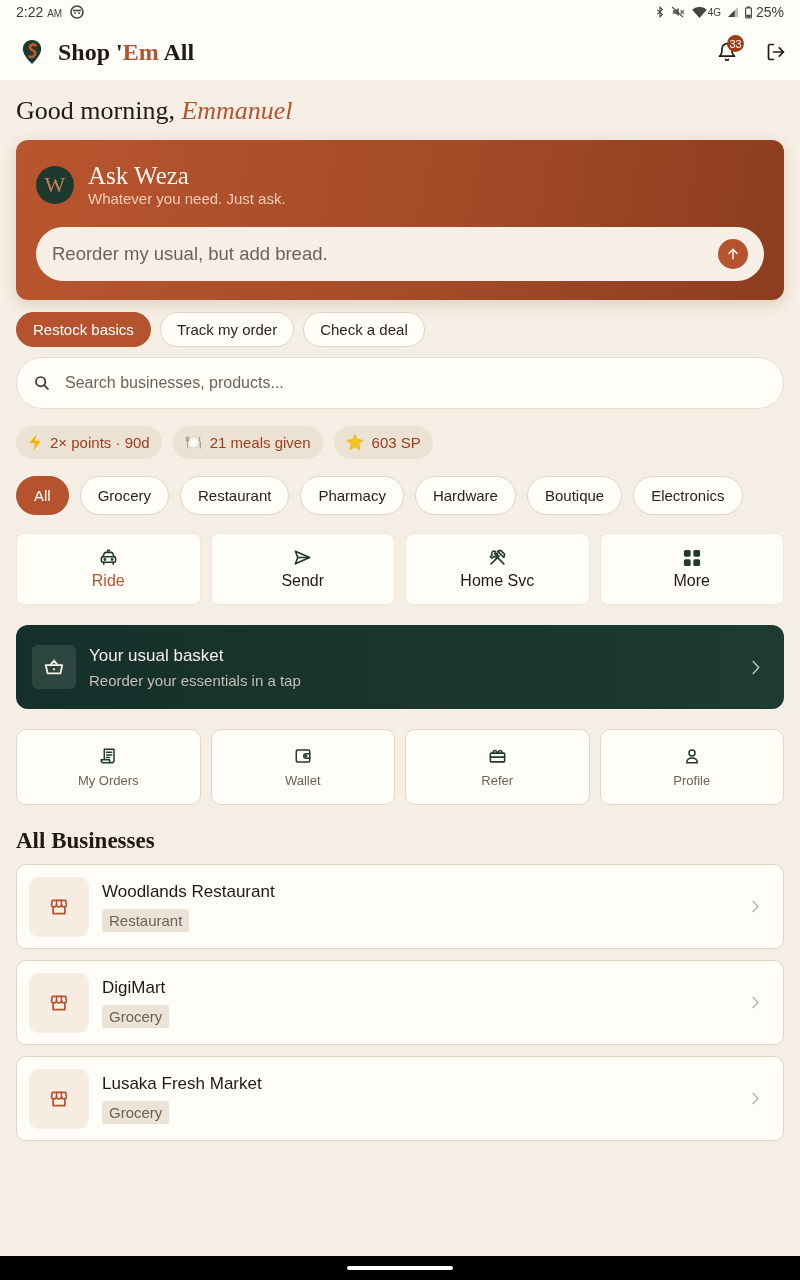  What do you see at coordinates (400, 254) in the screenshot?
I see `ask-input-field: Reorder my usual, but add bread.` at bounding box center [400, 254].